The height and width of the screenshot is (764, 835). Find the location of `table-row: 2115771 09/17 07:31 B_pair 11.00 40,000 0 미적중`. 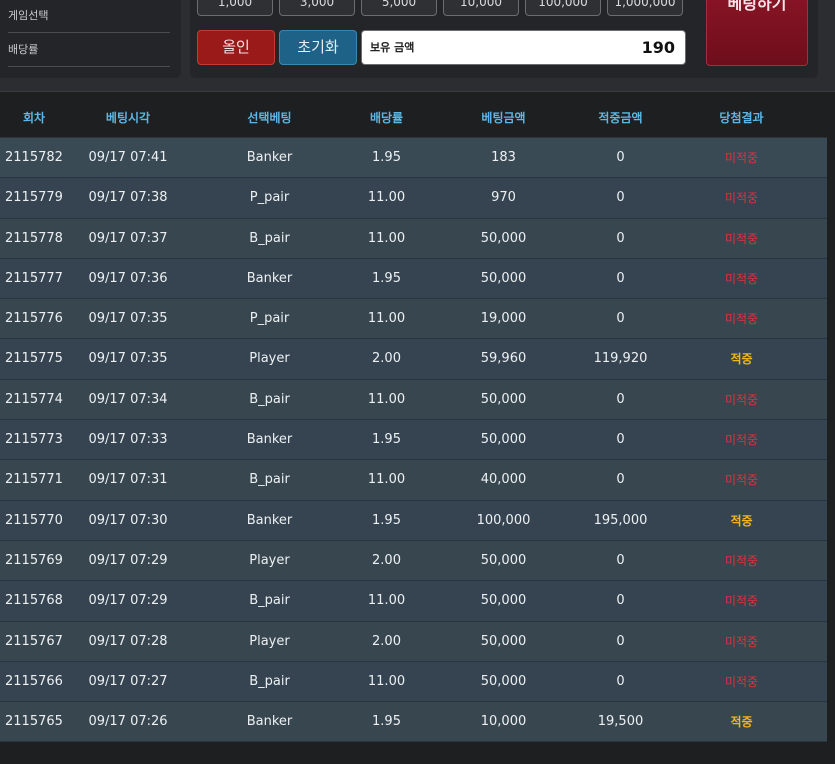

table-row: 2115771 09/17 07:31 B_pair 11.00 40,000 0 미적중 is located at coordinates (413, 480).